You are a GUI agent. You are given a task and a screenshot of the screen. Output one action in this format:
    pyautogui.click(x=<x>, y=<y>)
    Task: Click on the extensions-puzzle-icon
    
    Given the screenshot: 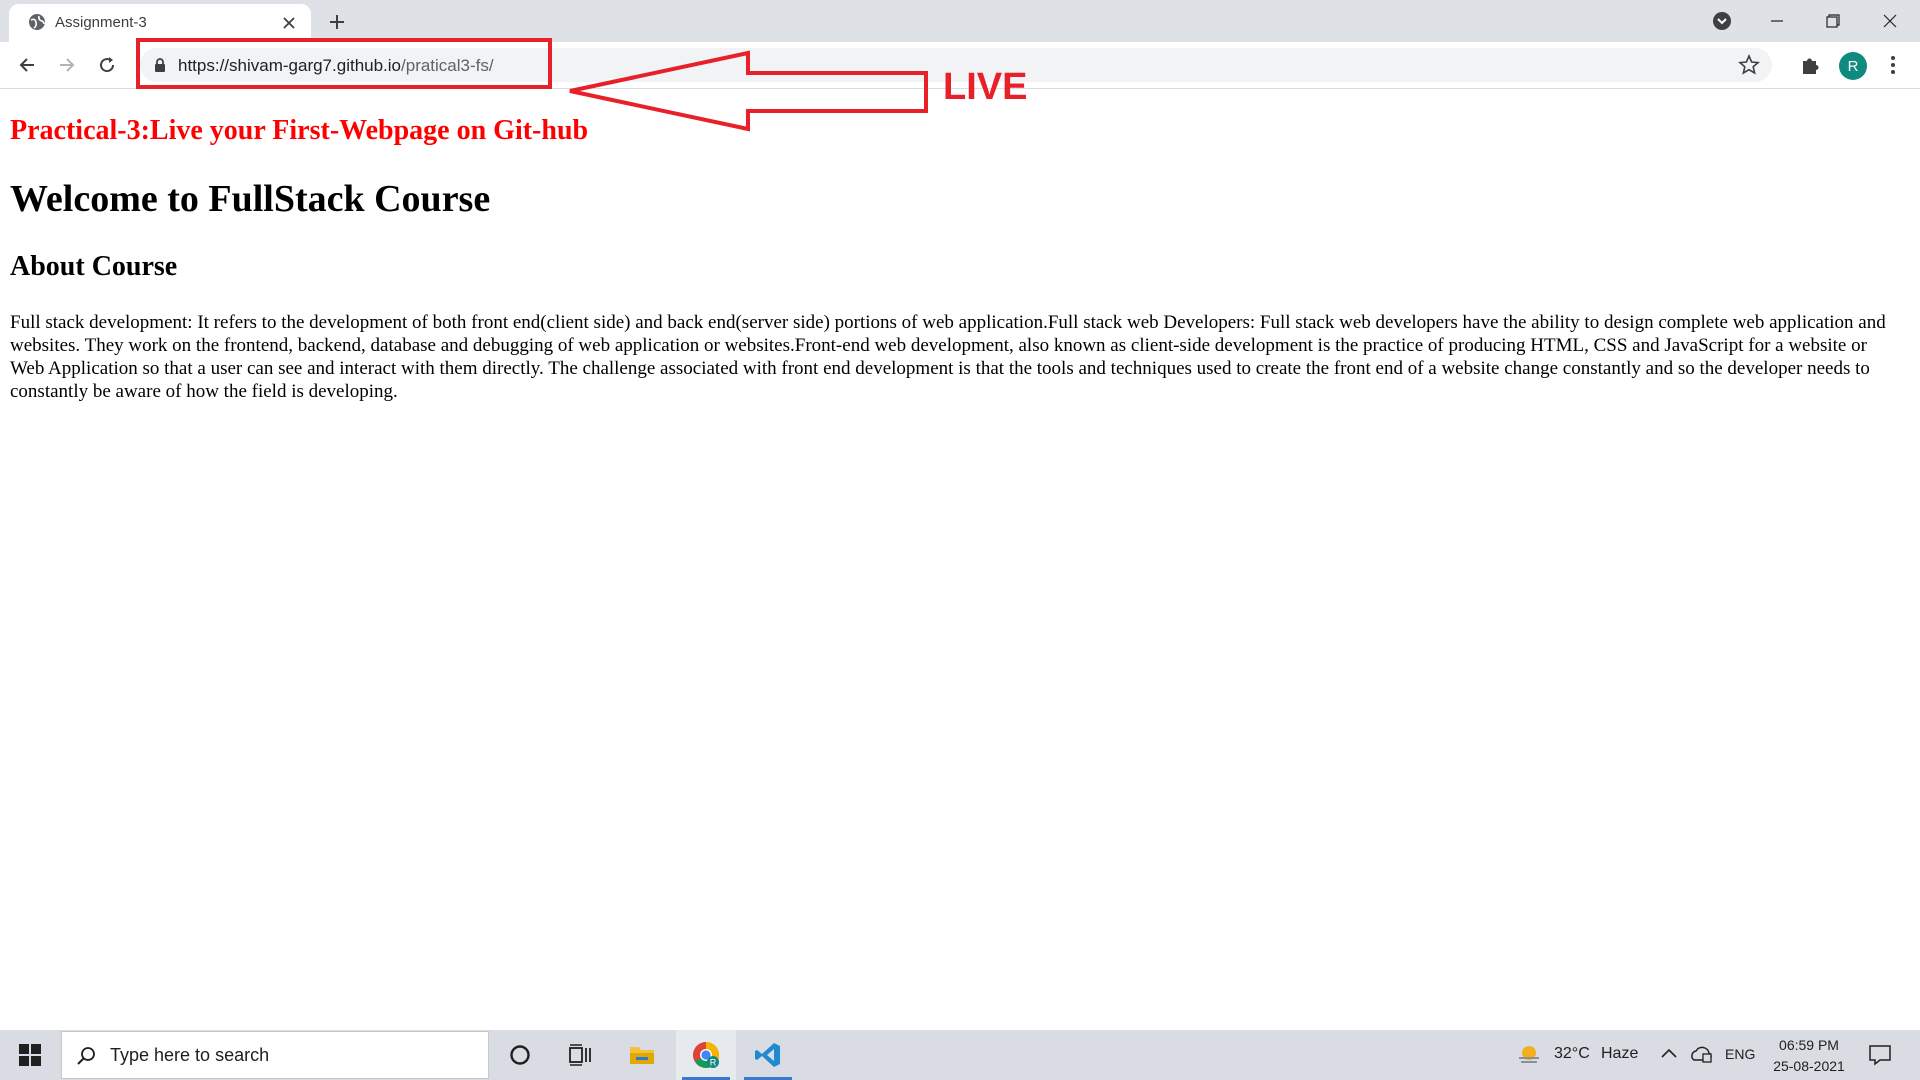 What is the action you would take?
    pyautogui.click(x=1811, y=65)
    